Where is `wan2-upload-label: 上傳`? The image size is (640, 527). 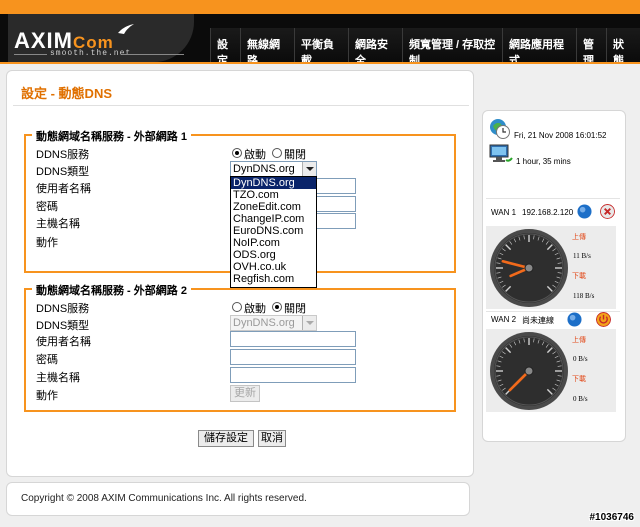
wan2-upload-label: 上傳 is located at coordinates (579, 340).